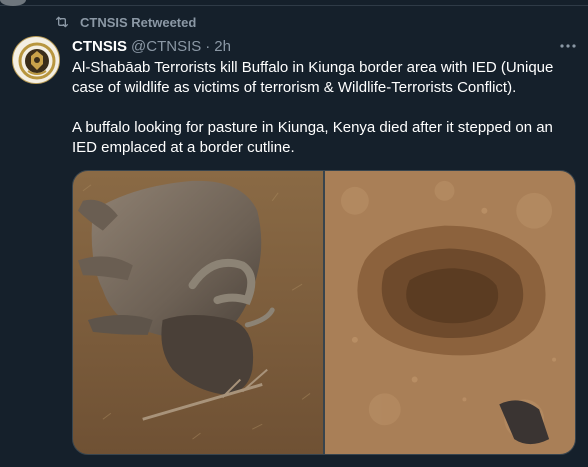  Describe the element at coordinates (62, 22) in the screenshot. I see `retweet-icon` at that location.